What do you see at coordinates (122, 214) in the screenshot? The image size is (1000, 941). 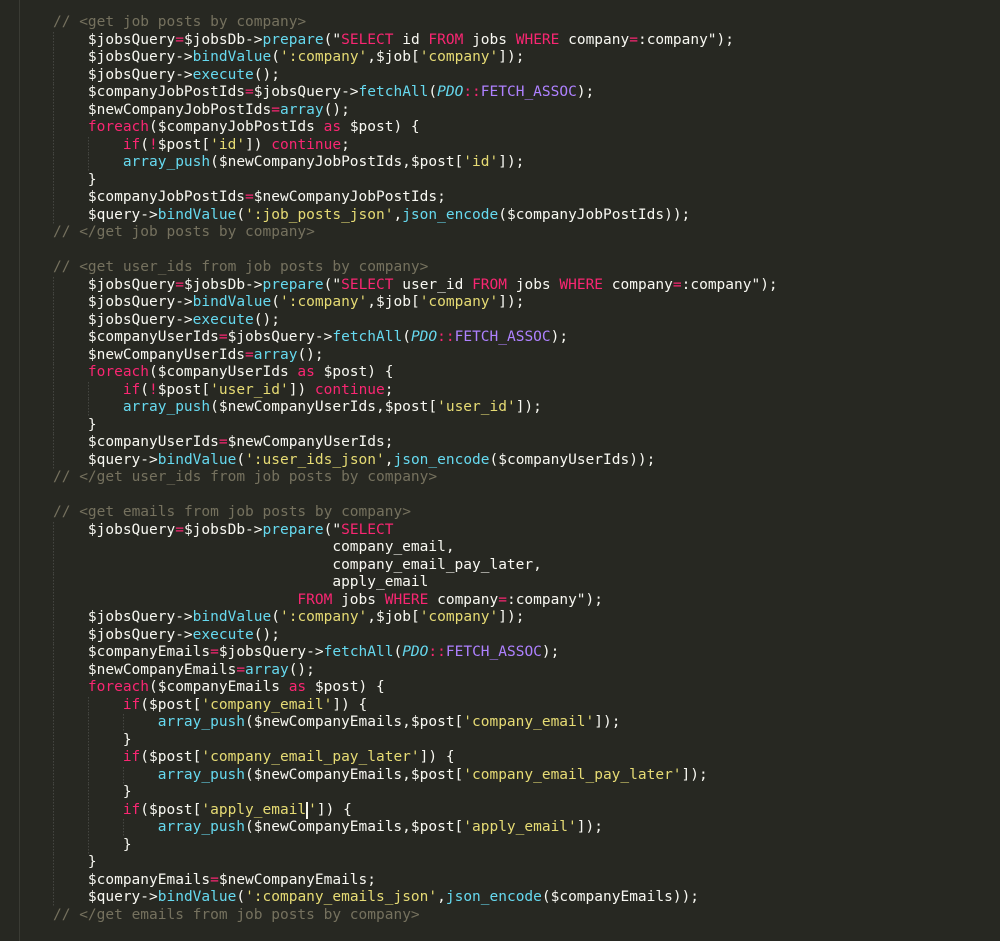 I see `code-token: $query->` at bounding box center [122, 214].